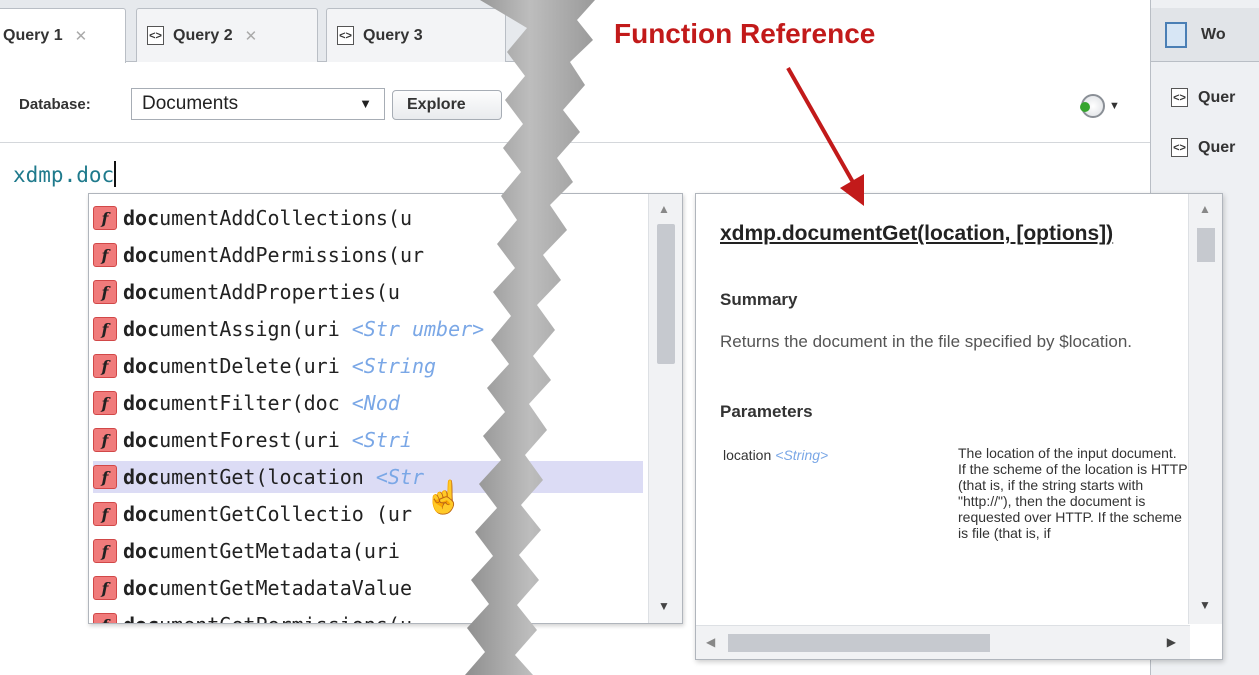 Image resolution: width=1259 pixels, height=675 pixels. I want to click on code-text: xdmp.doc, so click(64, 175).